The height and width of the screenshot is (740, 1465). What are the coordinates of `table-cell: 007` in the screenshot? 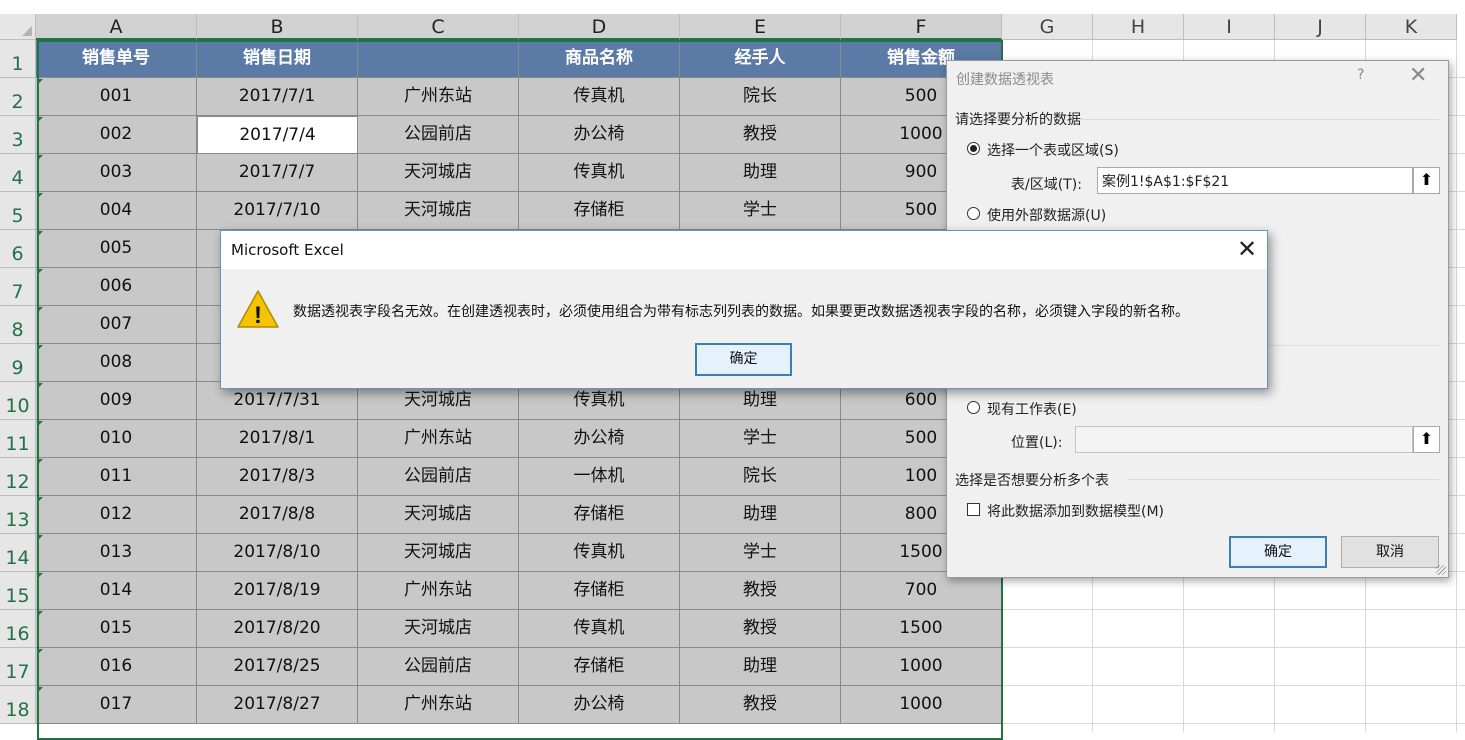 It's located at (116, 325).